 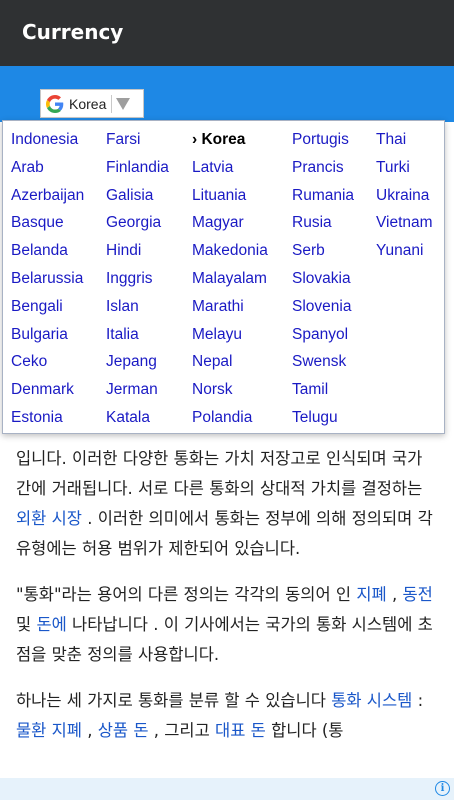 What do you see at coordinates (49, 518) in the screenshot?
I see `link-foreign-exchange-market: 외환 시장` at bounding box center [49, 518].